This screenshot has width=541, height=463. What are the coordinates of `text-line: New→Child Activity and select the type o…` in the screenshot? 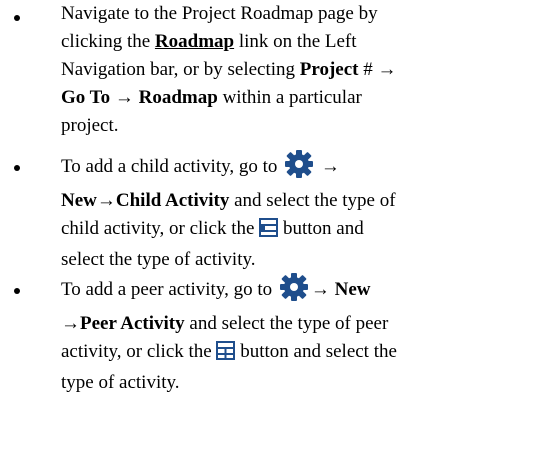 It's located at (228, 200).